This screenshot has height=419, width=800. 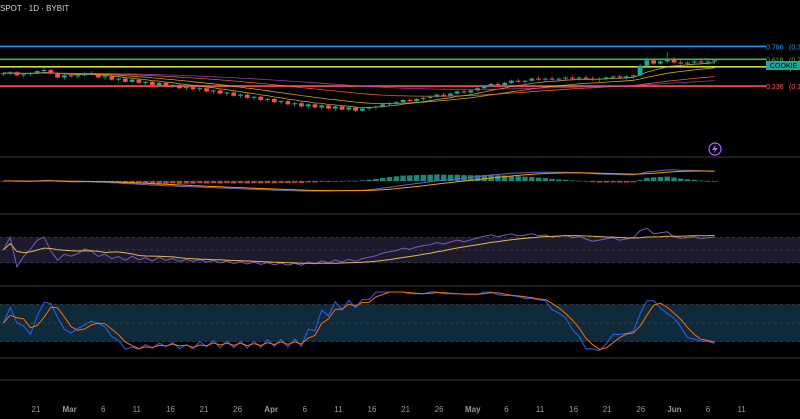 I want to click on stoch-rsi-pane, so click(x=400, y=321).